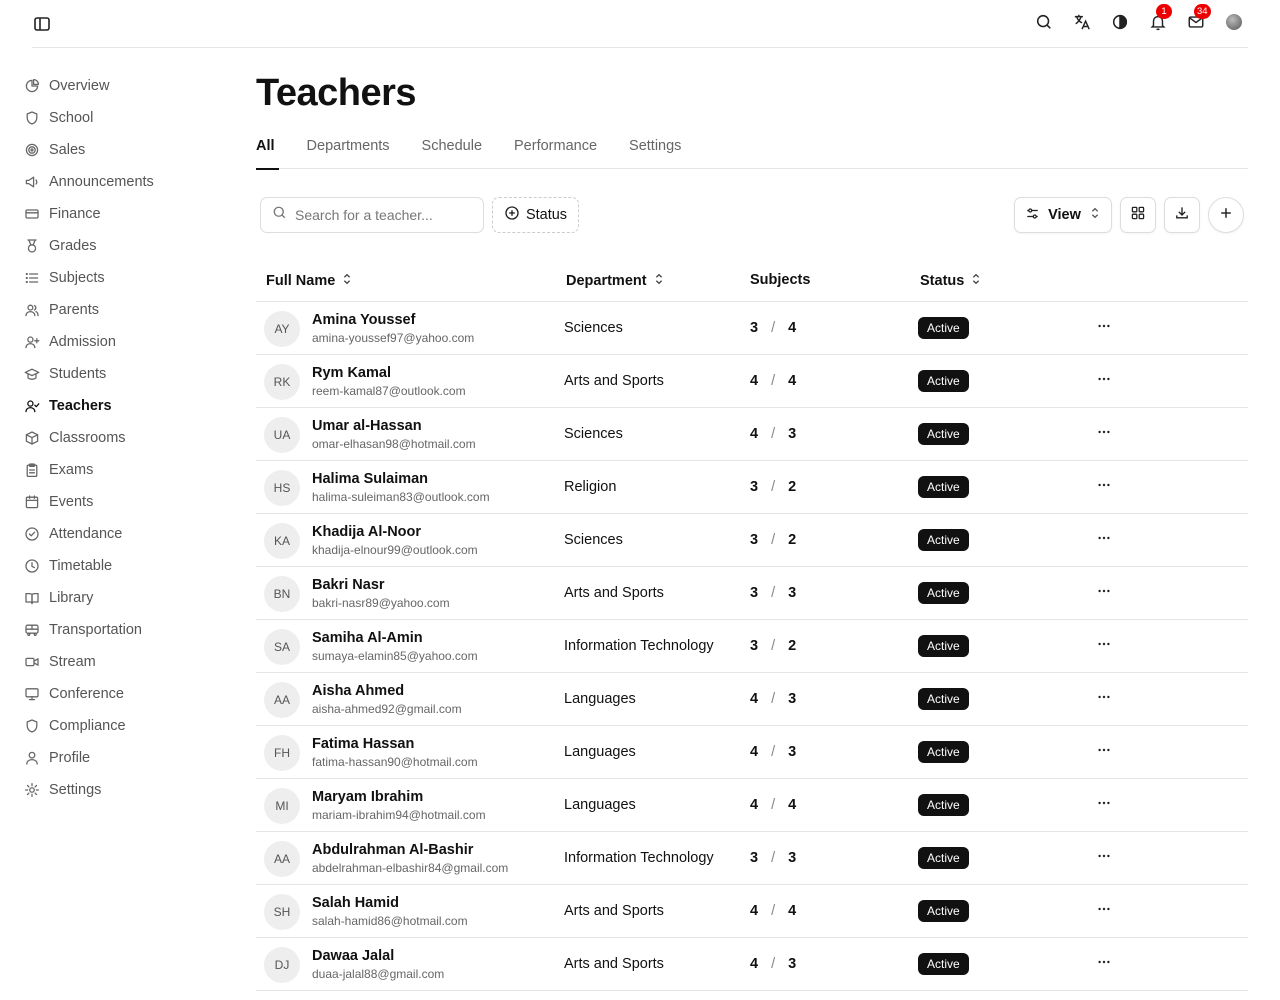  I want to click on tab-settings: Settings, so click(655, 152).